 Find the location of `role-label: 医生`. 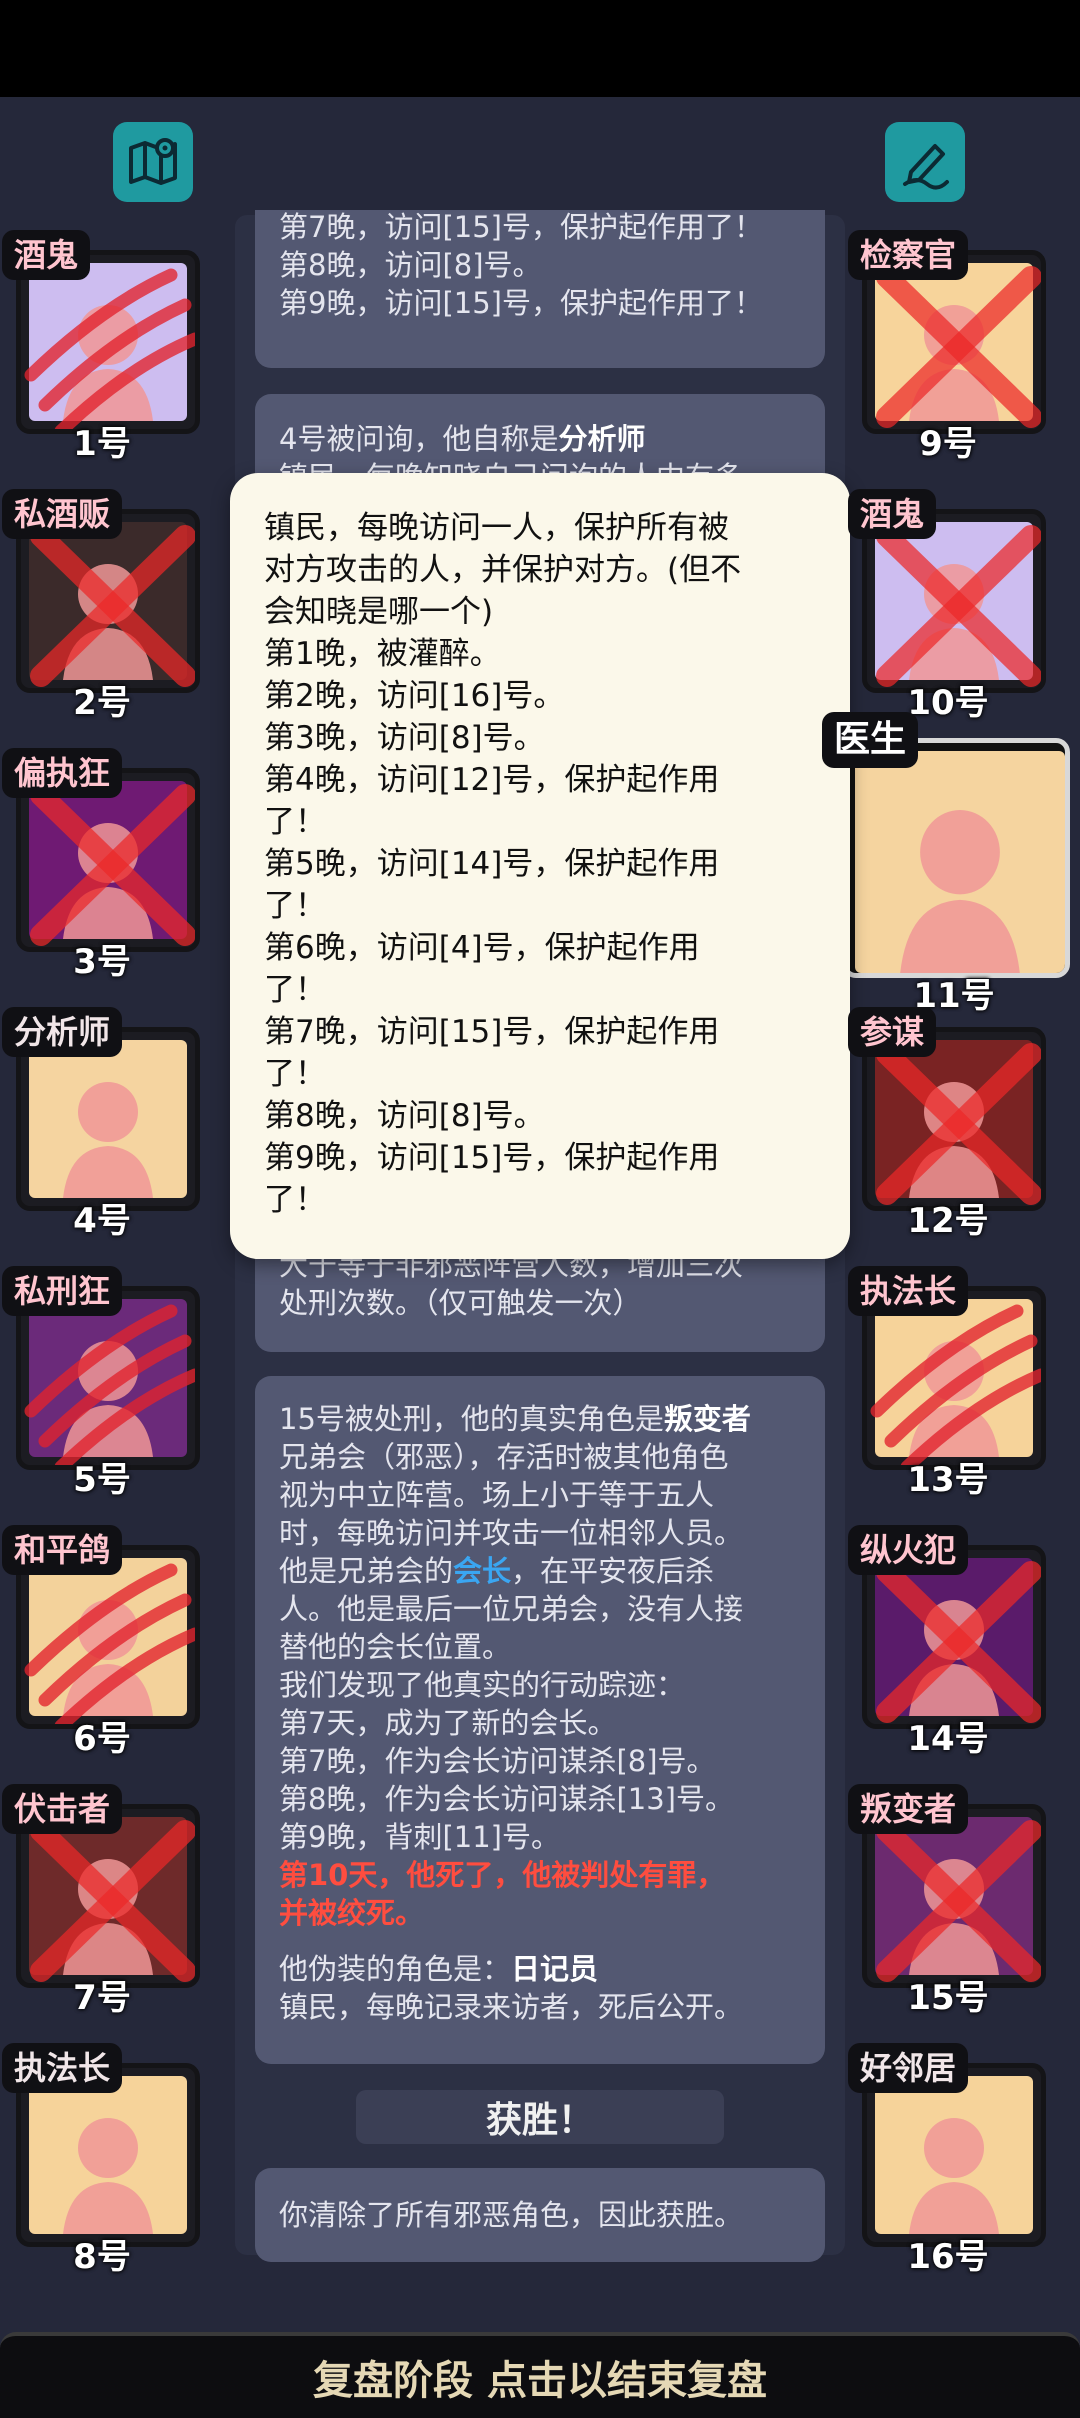

role-label: 医生 is located at coordinates (870, 740).